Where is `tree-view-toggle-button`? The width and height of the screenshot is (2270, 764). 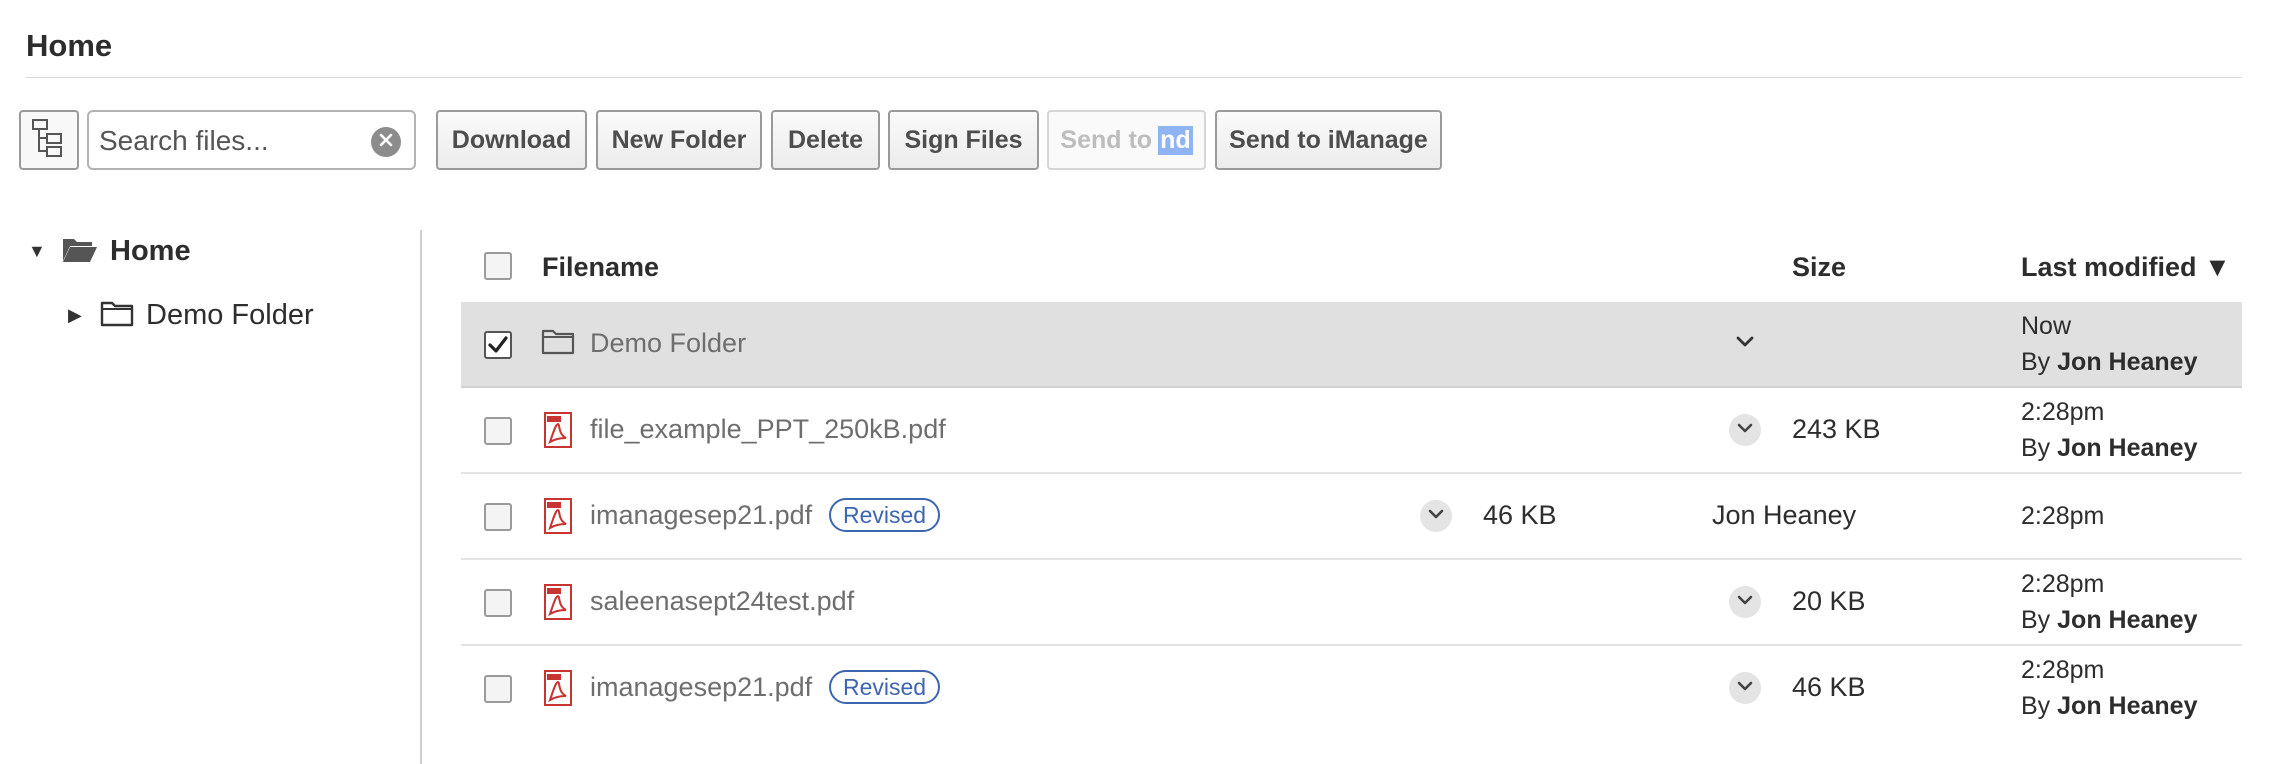 tree-view-toggle-button is located at coordinates (49, 140).